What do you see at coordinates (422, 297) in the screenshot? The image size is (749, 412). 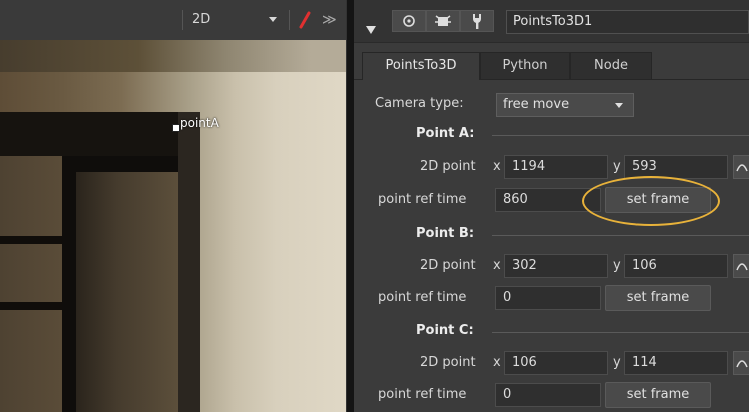 I see `point-b-ref-label: point ref time` at bounding box center [422, 297].